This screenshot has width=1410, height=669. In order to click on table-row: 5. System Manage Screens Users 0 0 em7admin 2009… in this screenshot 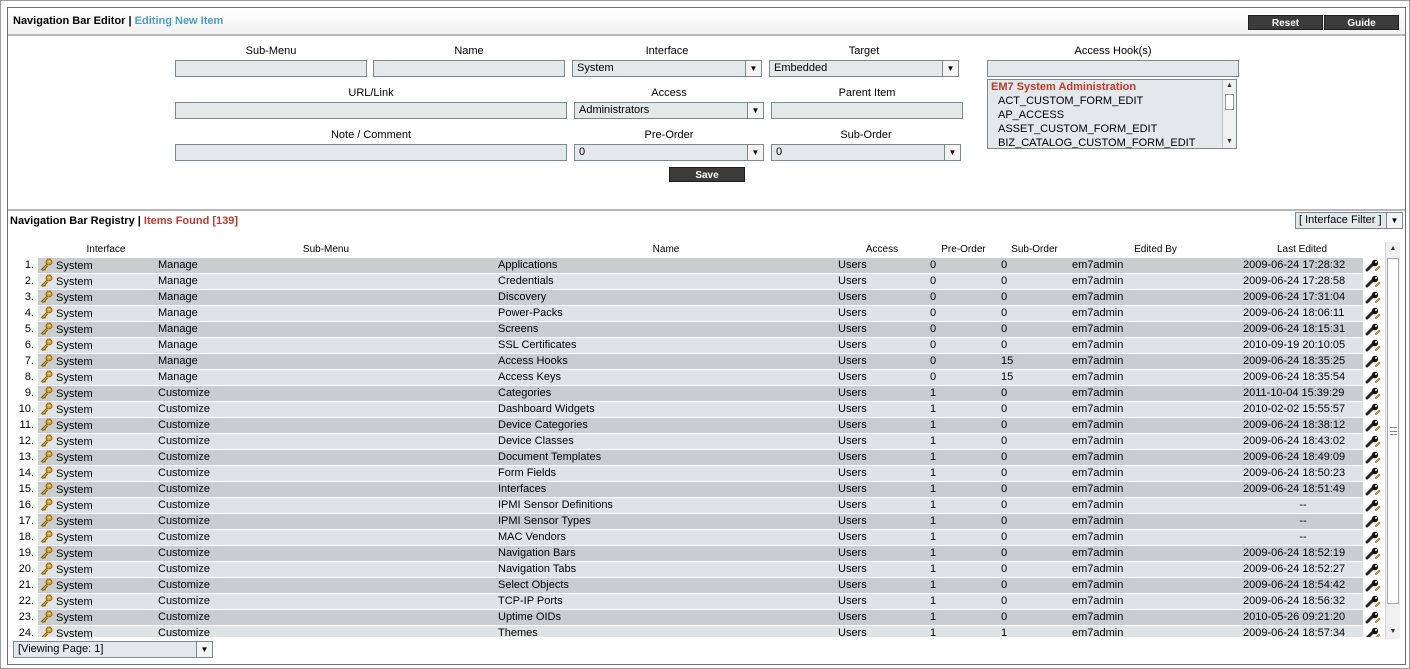, I will do `click(695, 330)`.